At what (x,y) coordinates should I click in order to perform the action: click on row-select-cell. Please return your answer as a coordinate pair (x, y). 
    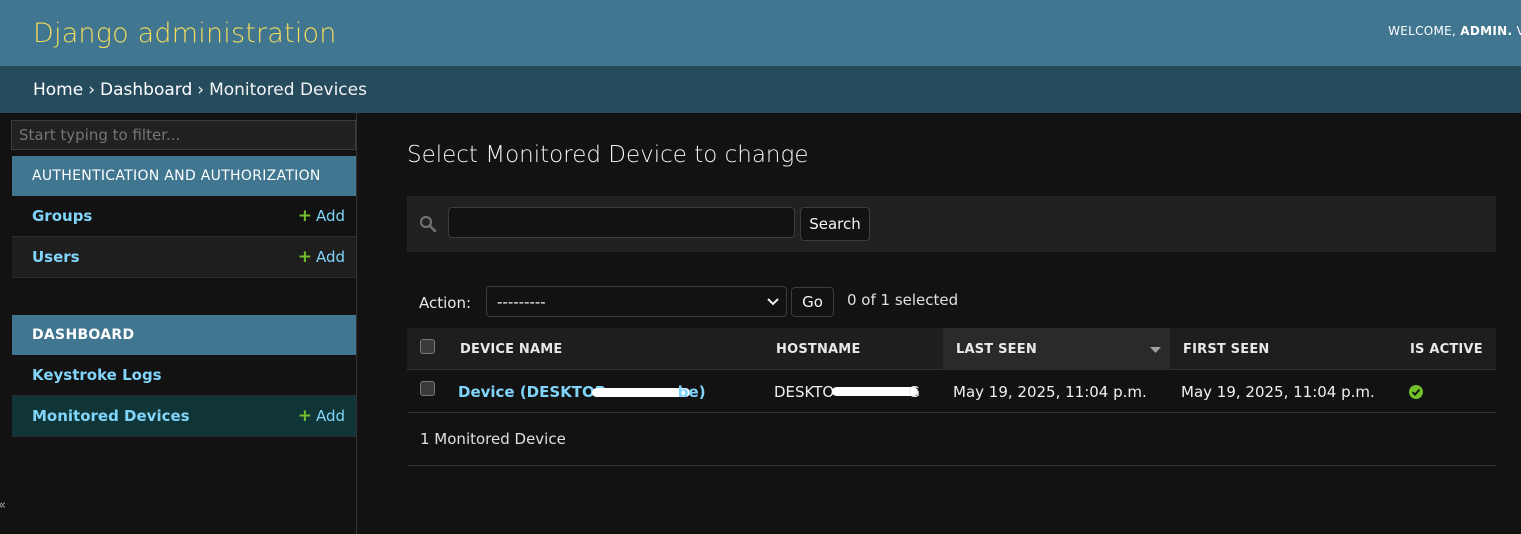
    Looking at the image, I should click on (427, 391).